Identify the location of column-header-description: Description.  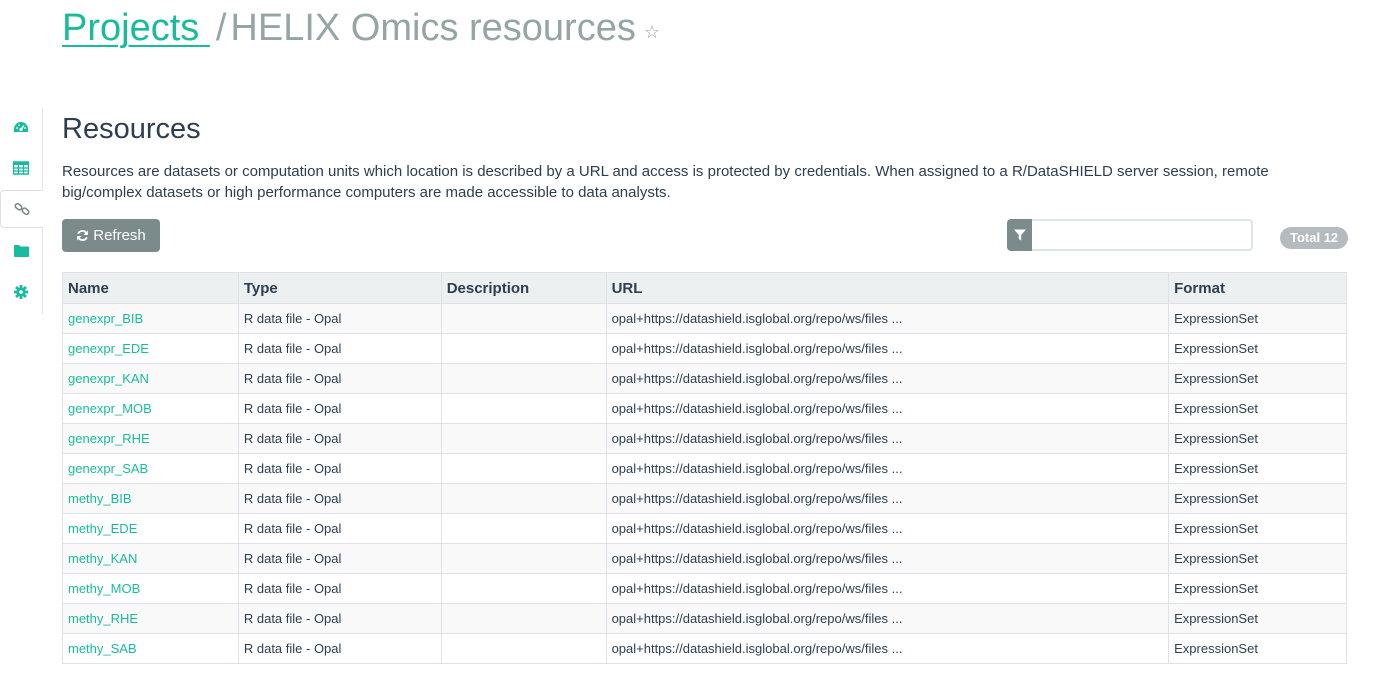
(523, 288).